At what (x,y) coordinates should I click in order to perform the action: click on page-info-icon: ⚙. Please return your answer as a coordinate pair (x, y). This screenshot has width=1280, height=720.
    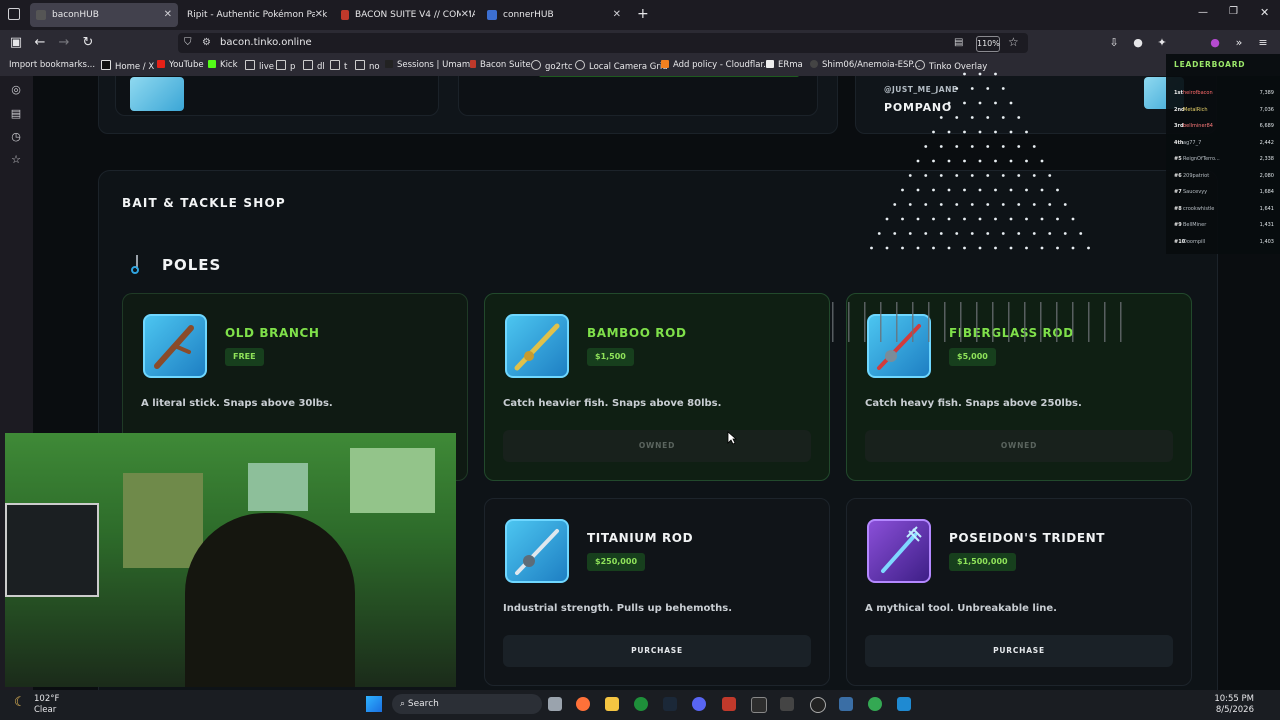
    Looking at the image, I should click on (206, 42).